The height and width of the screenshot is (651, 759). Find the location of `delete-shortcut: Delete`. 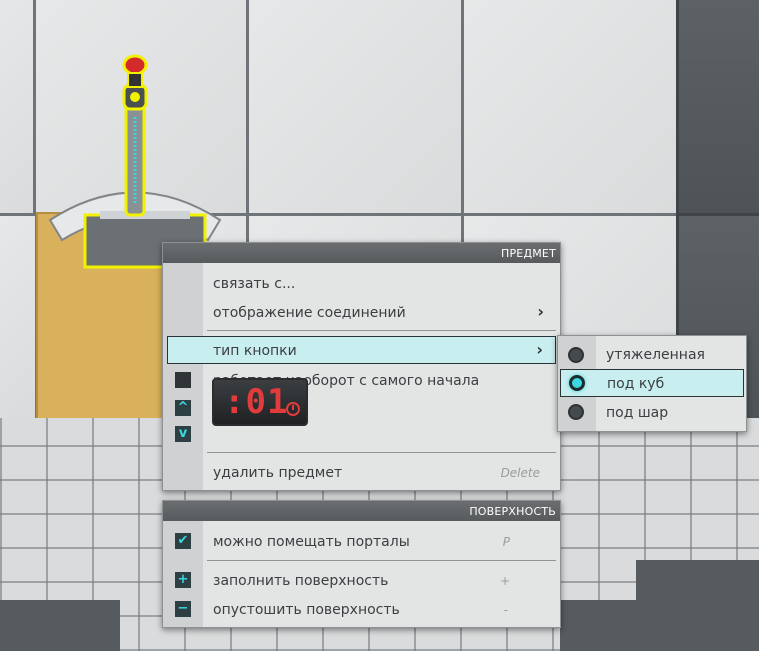

delete-shortcut: Delete is located at coordinates (520, 473).